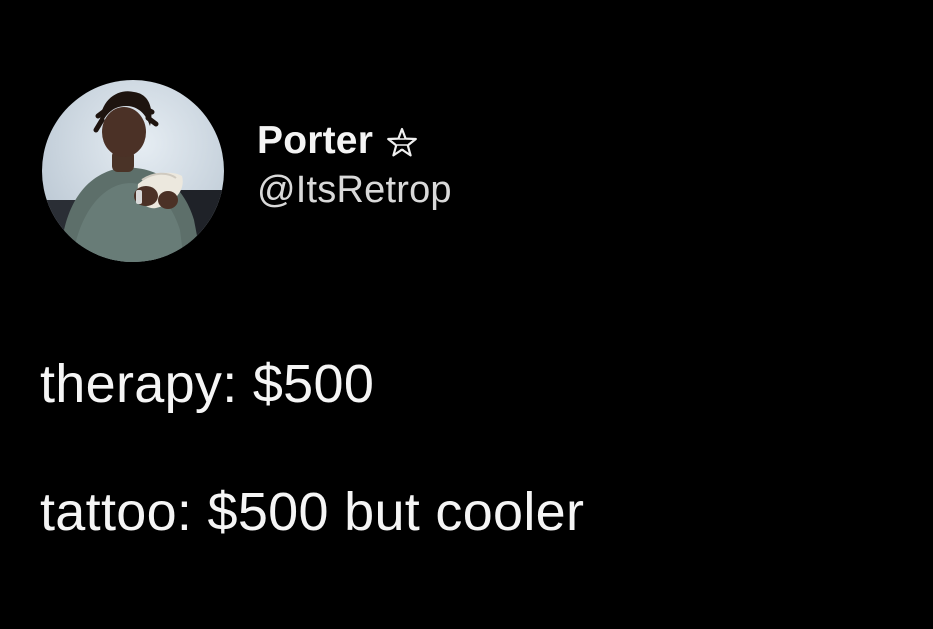 Image resolution: width=933 pixels, height=629 pixels. I want to click on tweet-author: Porter @ItsRetrop, so click(354, 165).